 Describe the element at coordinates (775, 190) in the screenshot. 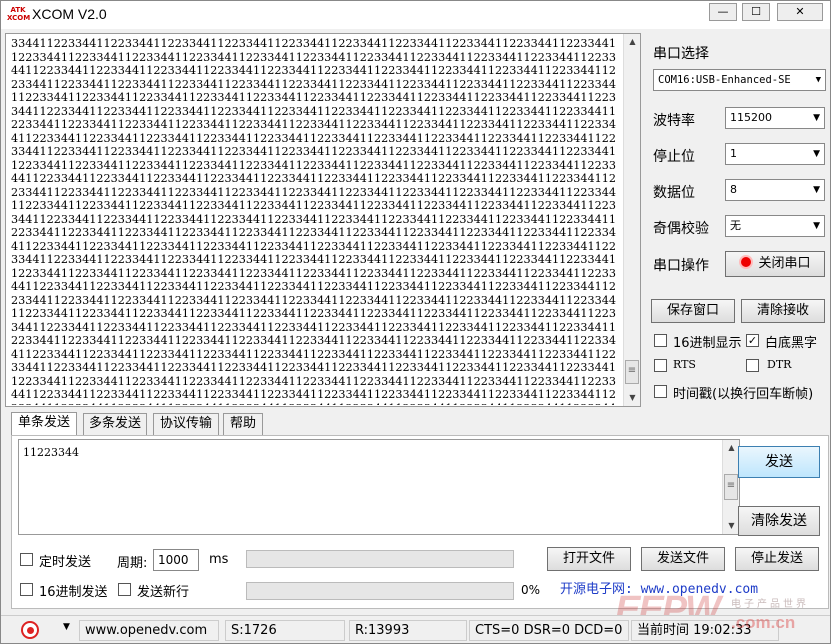

I see `data-bits-select: 8 ▼` at that location.